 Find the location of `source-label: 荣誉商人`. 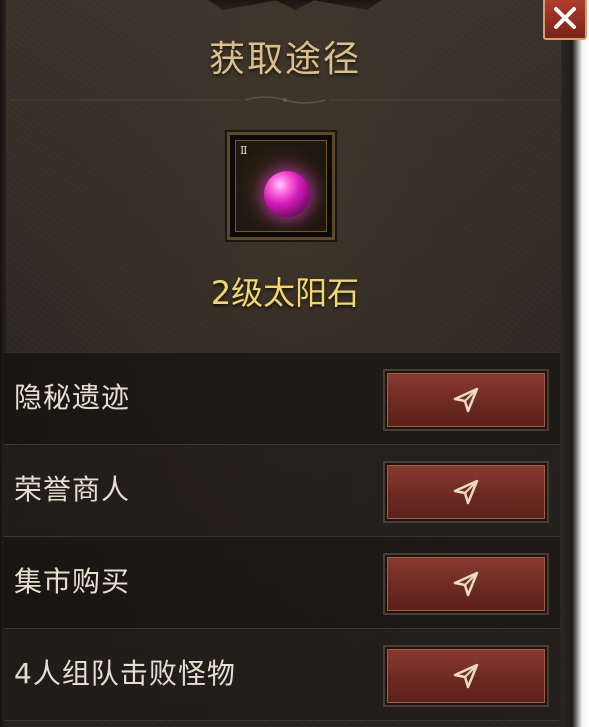

source-label: 荣誉商人 is located at coordinates (72, 489).